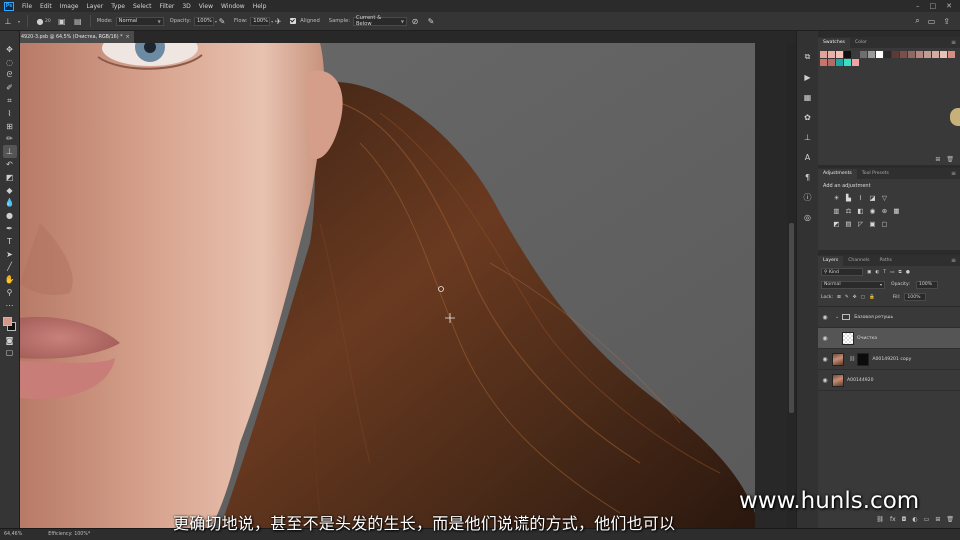  Describe the element at coordinates (128, 37) in the screenshot. I see `close-tab-icon: ×` at that location.